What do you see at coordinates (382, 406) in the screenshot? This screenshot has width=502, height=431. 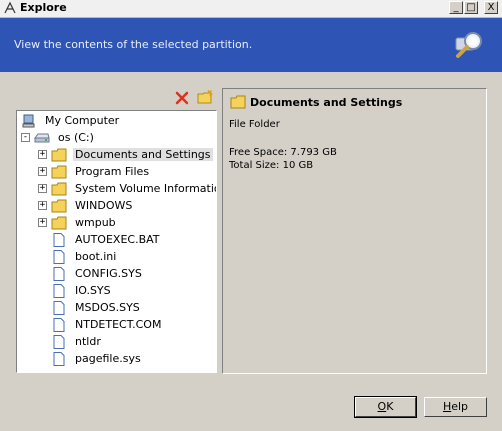 I see `ok-mnemonic: O` at bounding box center [382, 406].